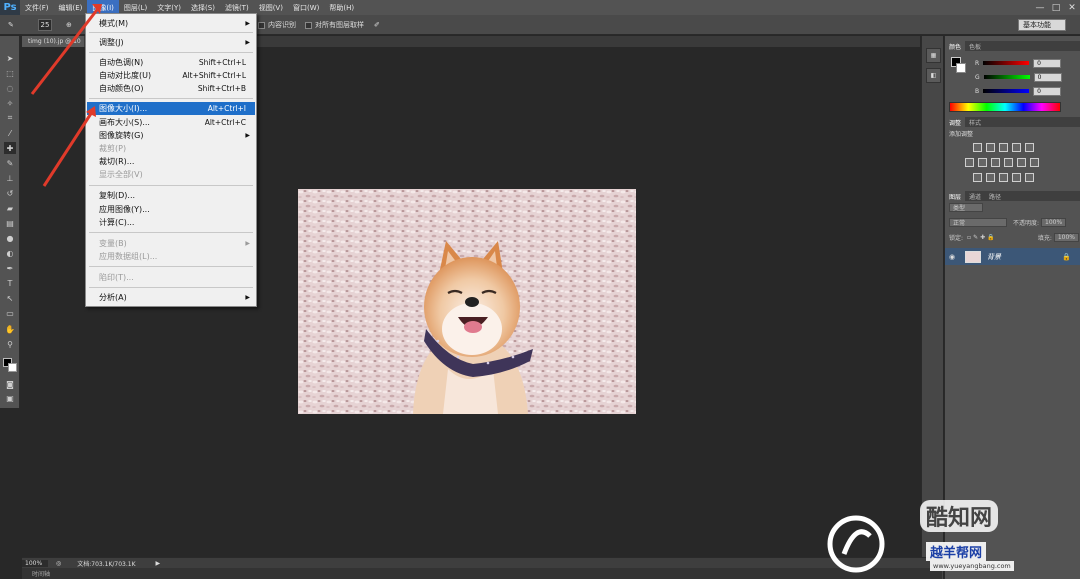 This screenshot has height=579, width=1080. What do you see at coordinates (1056, 7) in the screenshot?
I see `maximize-button: □` at bounding box center [1056, 7].